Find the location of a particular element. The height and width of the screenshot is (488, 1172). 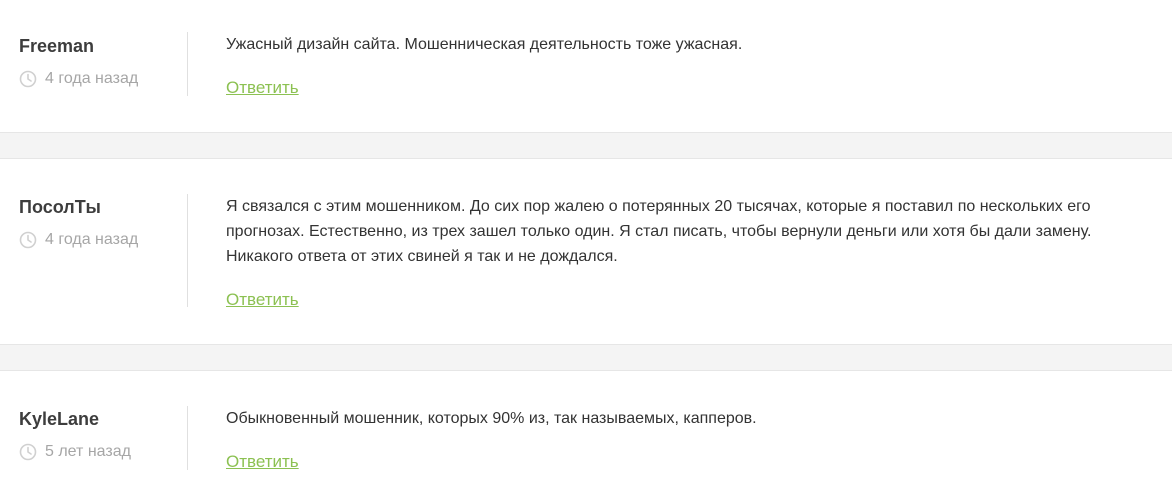

comment-author: Freeman is located at coordinates (57, 46).